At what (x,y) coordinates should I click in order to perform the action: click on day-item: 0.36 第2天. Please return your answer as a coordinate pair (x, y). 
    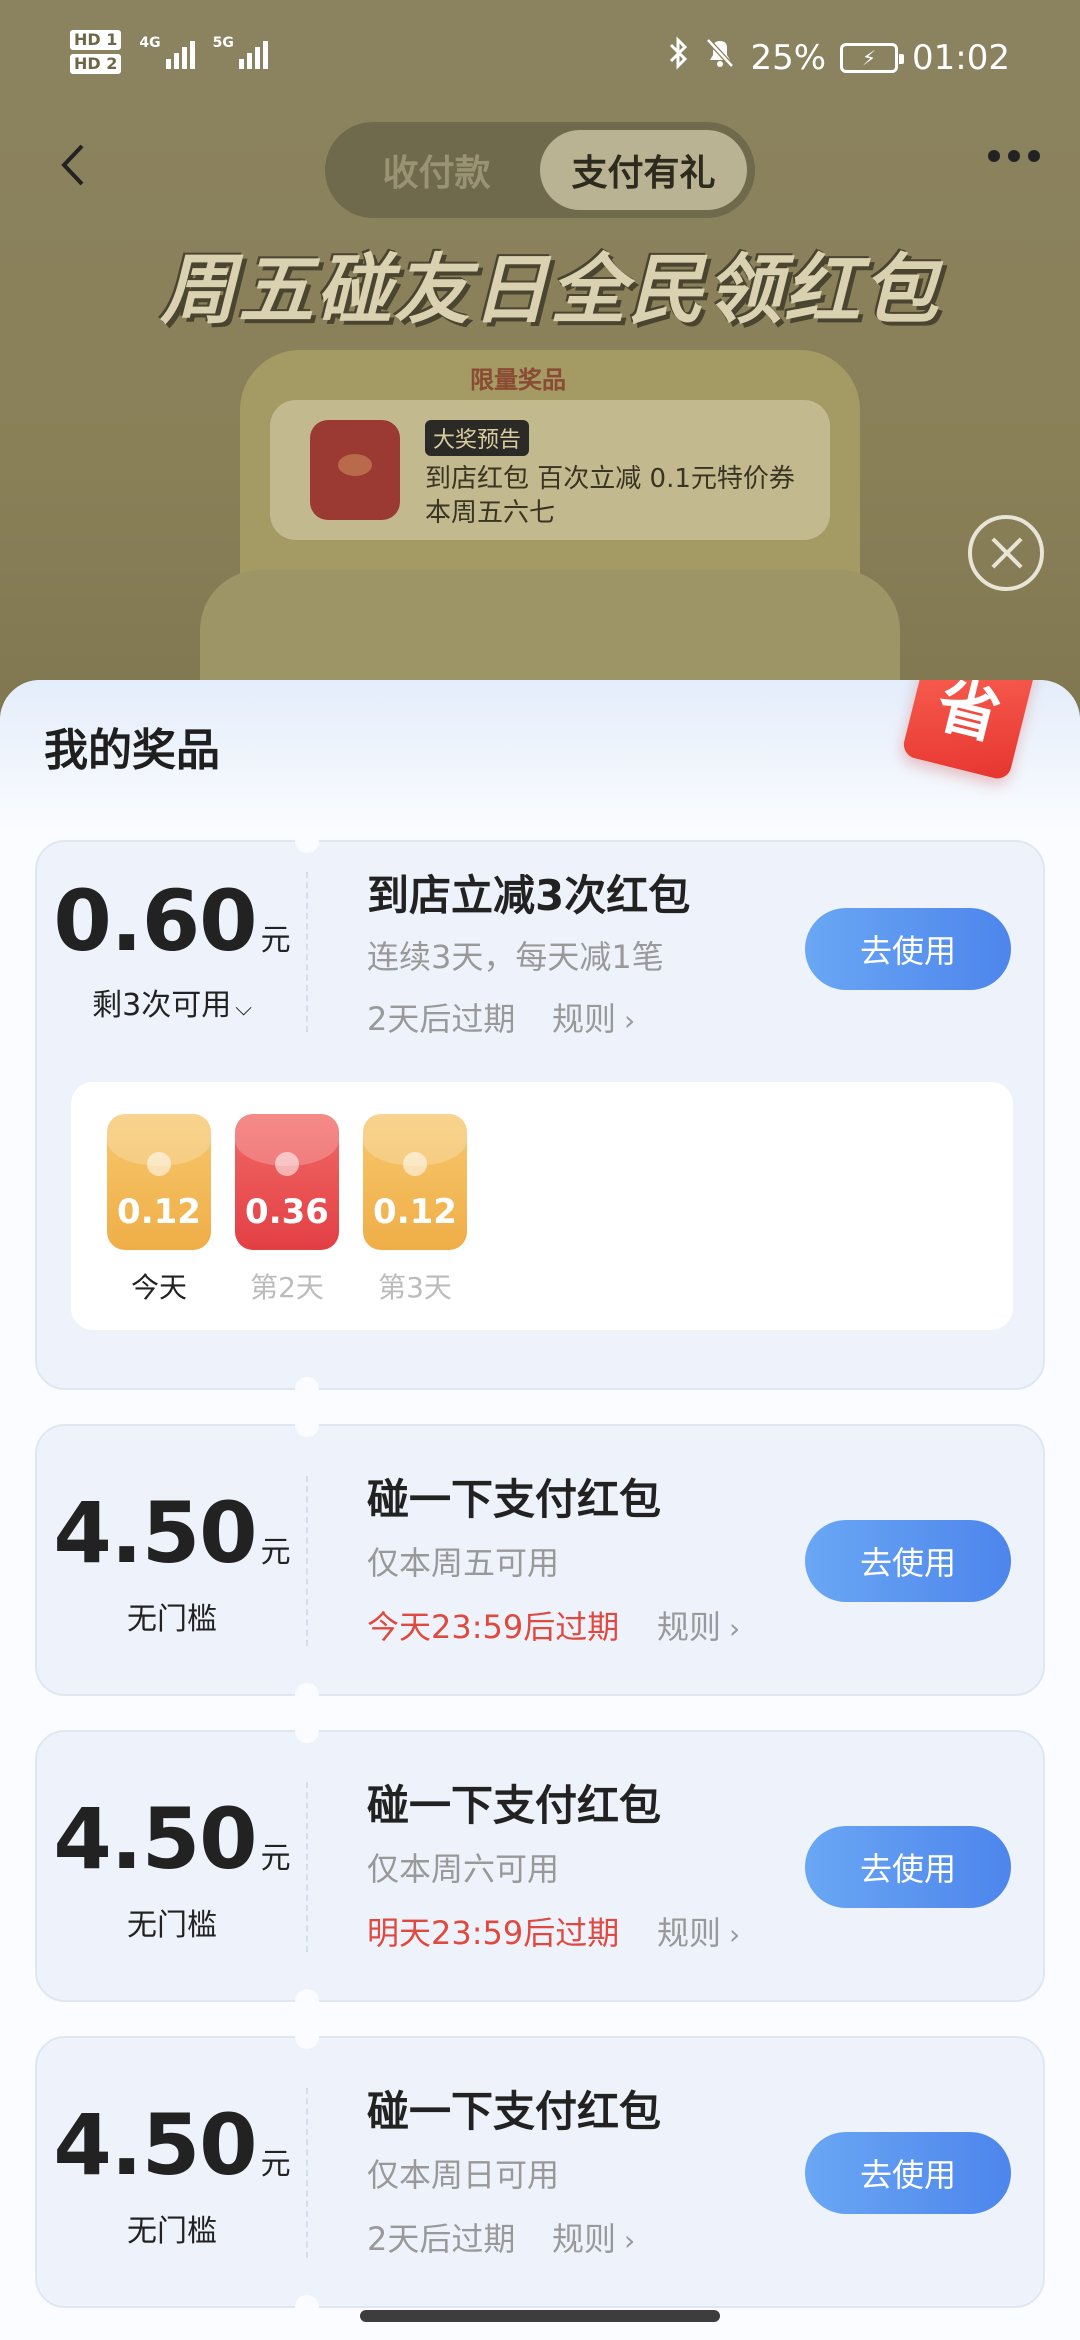
    Looking at the image, I should click on (287, 1210).